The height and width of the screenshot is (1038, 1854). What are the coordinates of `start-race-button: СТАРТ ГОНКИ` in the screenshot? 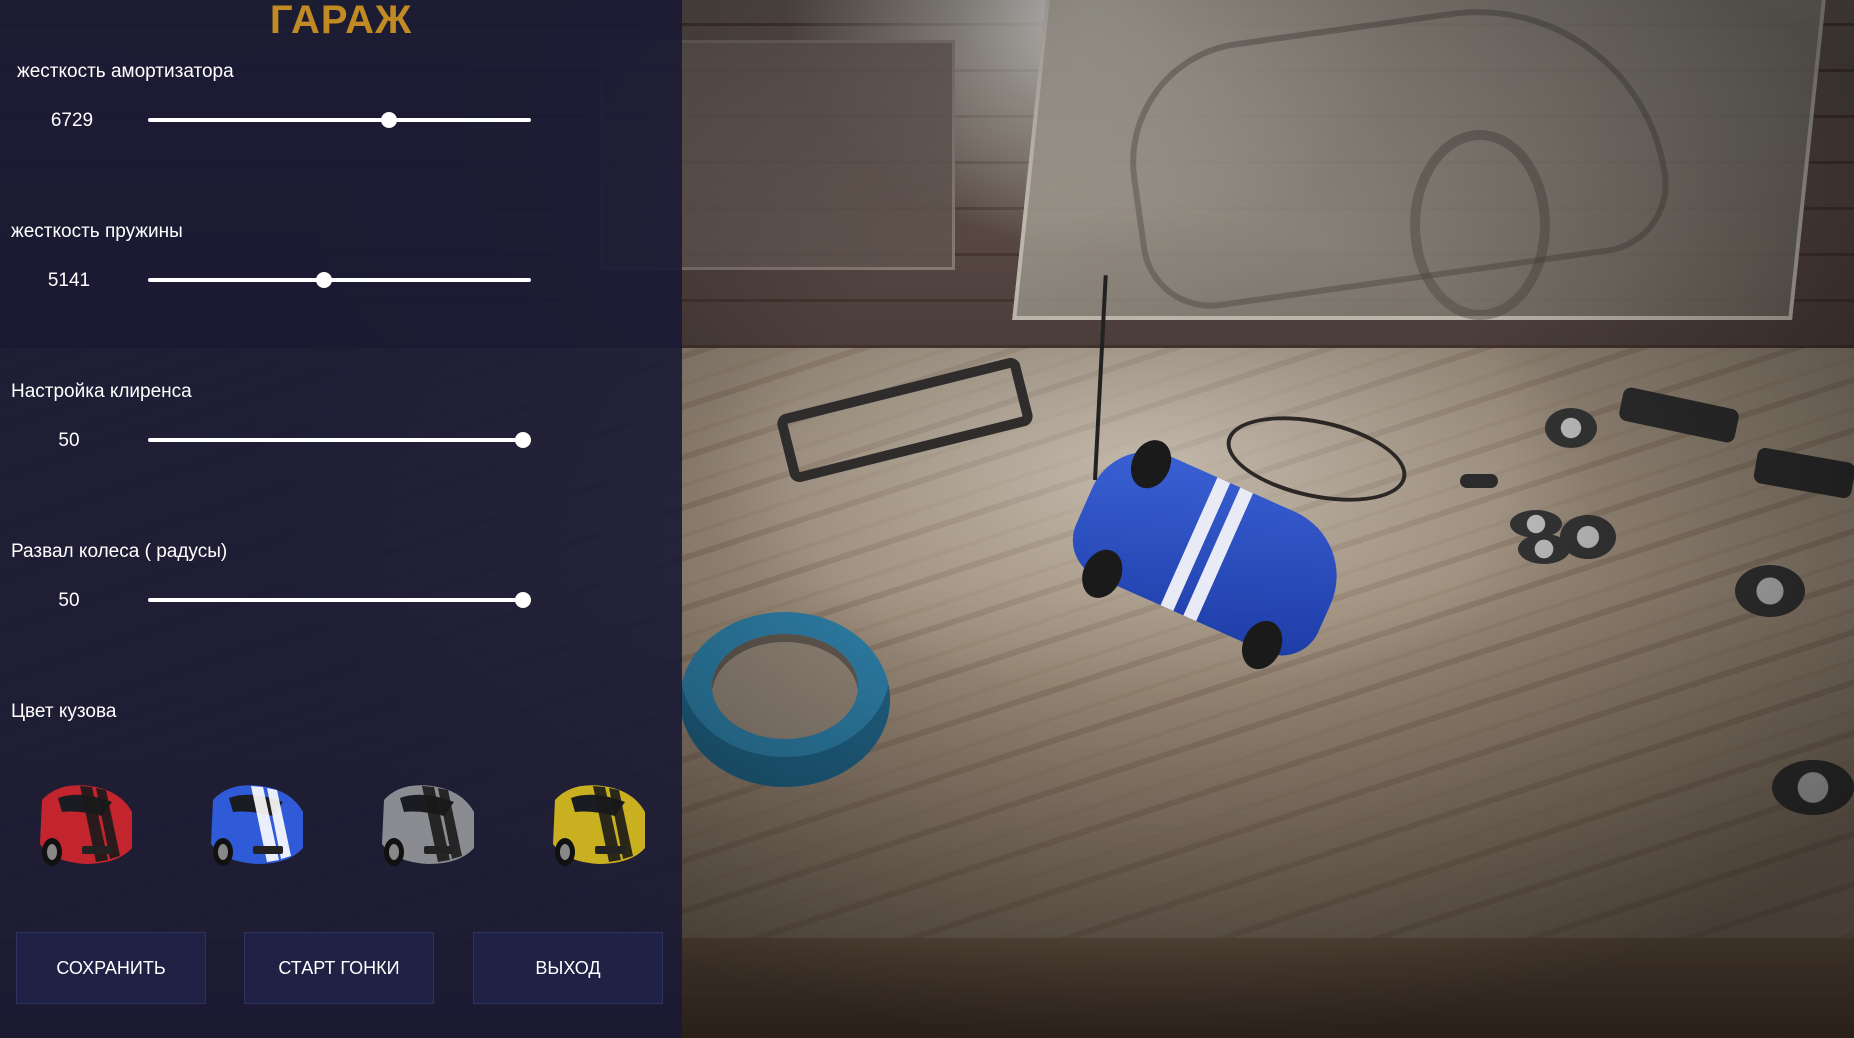 It's located at (339, 968).